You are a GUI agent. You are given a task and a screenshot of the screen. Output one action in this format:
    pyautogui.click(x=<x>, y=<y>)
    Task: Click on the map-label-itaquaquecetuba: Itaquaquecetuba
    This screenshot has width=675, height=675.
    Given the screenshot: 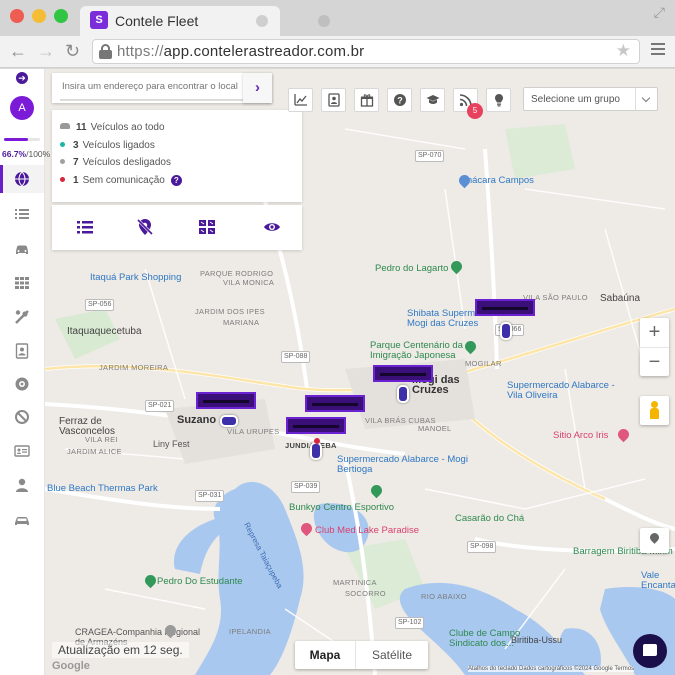 What is the action you would take?
    pyautogui.click(x=104, y=331)
    